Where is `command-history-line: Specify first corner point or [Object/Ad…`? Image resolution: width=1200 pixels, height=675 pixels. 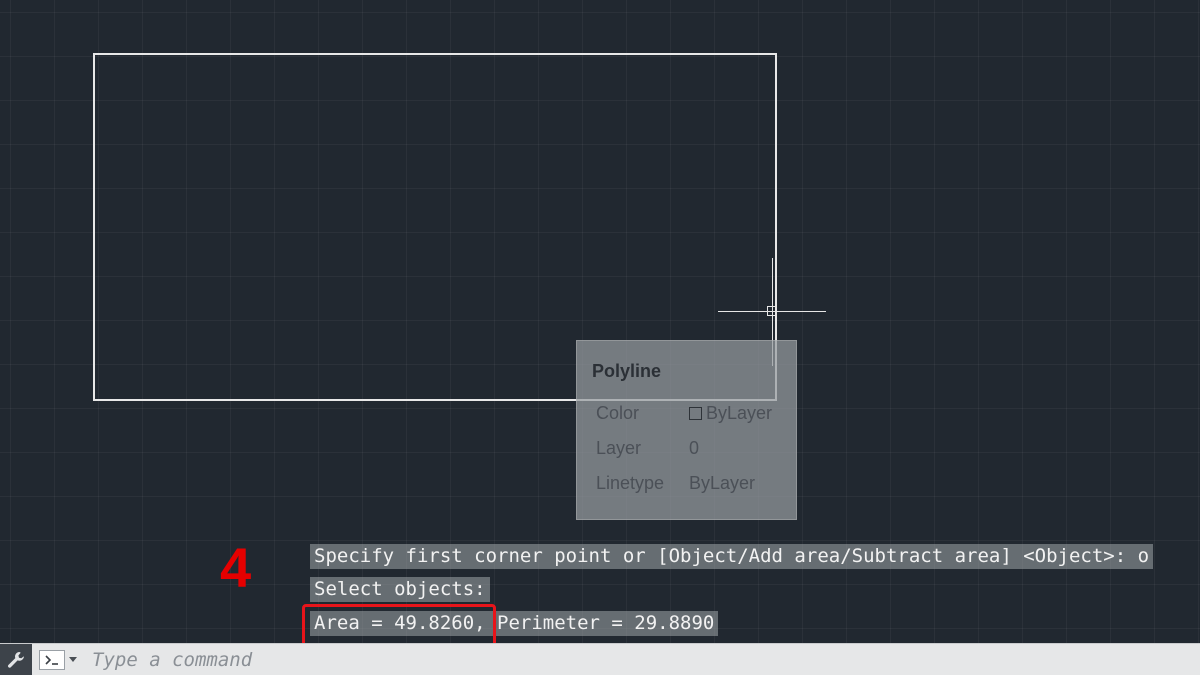
command-history-line: Specify first corner point or [Object/Ad… is located at coordinates (732, 556).